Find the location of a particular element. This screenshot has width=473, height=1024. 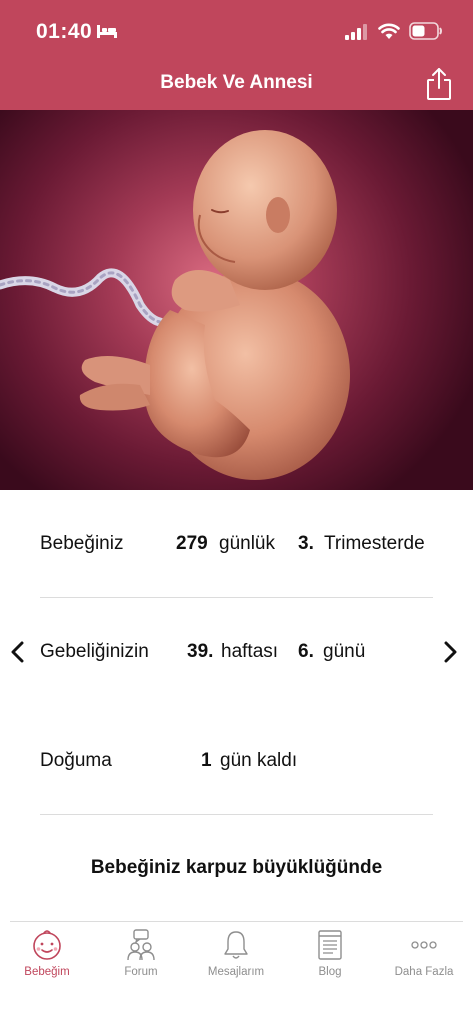

status-time: 01:40 is located at coordinates (64, 31).